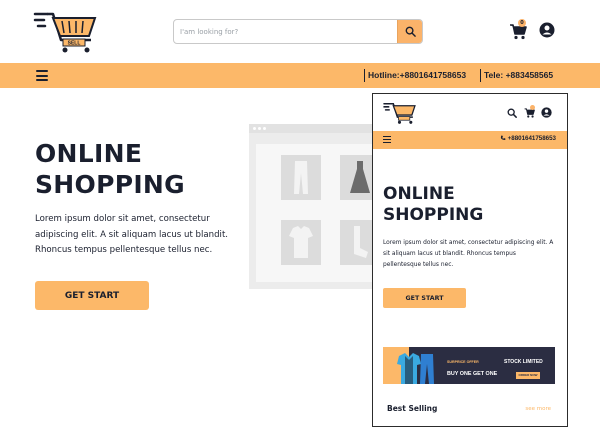 Image resolution: width=600 pixels, height=430 pixels. What do you see at coordinates (538, 409) in the screenshot?
I see `see-more-link: see more` at bounding box center [538, 409].